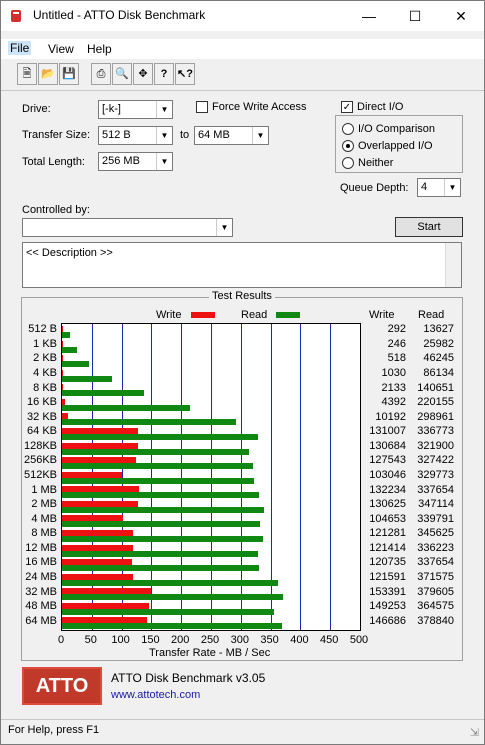 This screenshot has height=745, width=485. What do you see at coordinates (127, 227) in the screenshot?
I see `controlled-by-select: ▼` at bounding box center [127, 227].